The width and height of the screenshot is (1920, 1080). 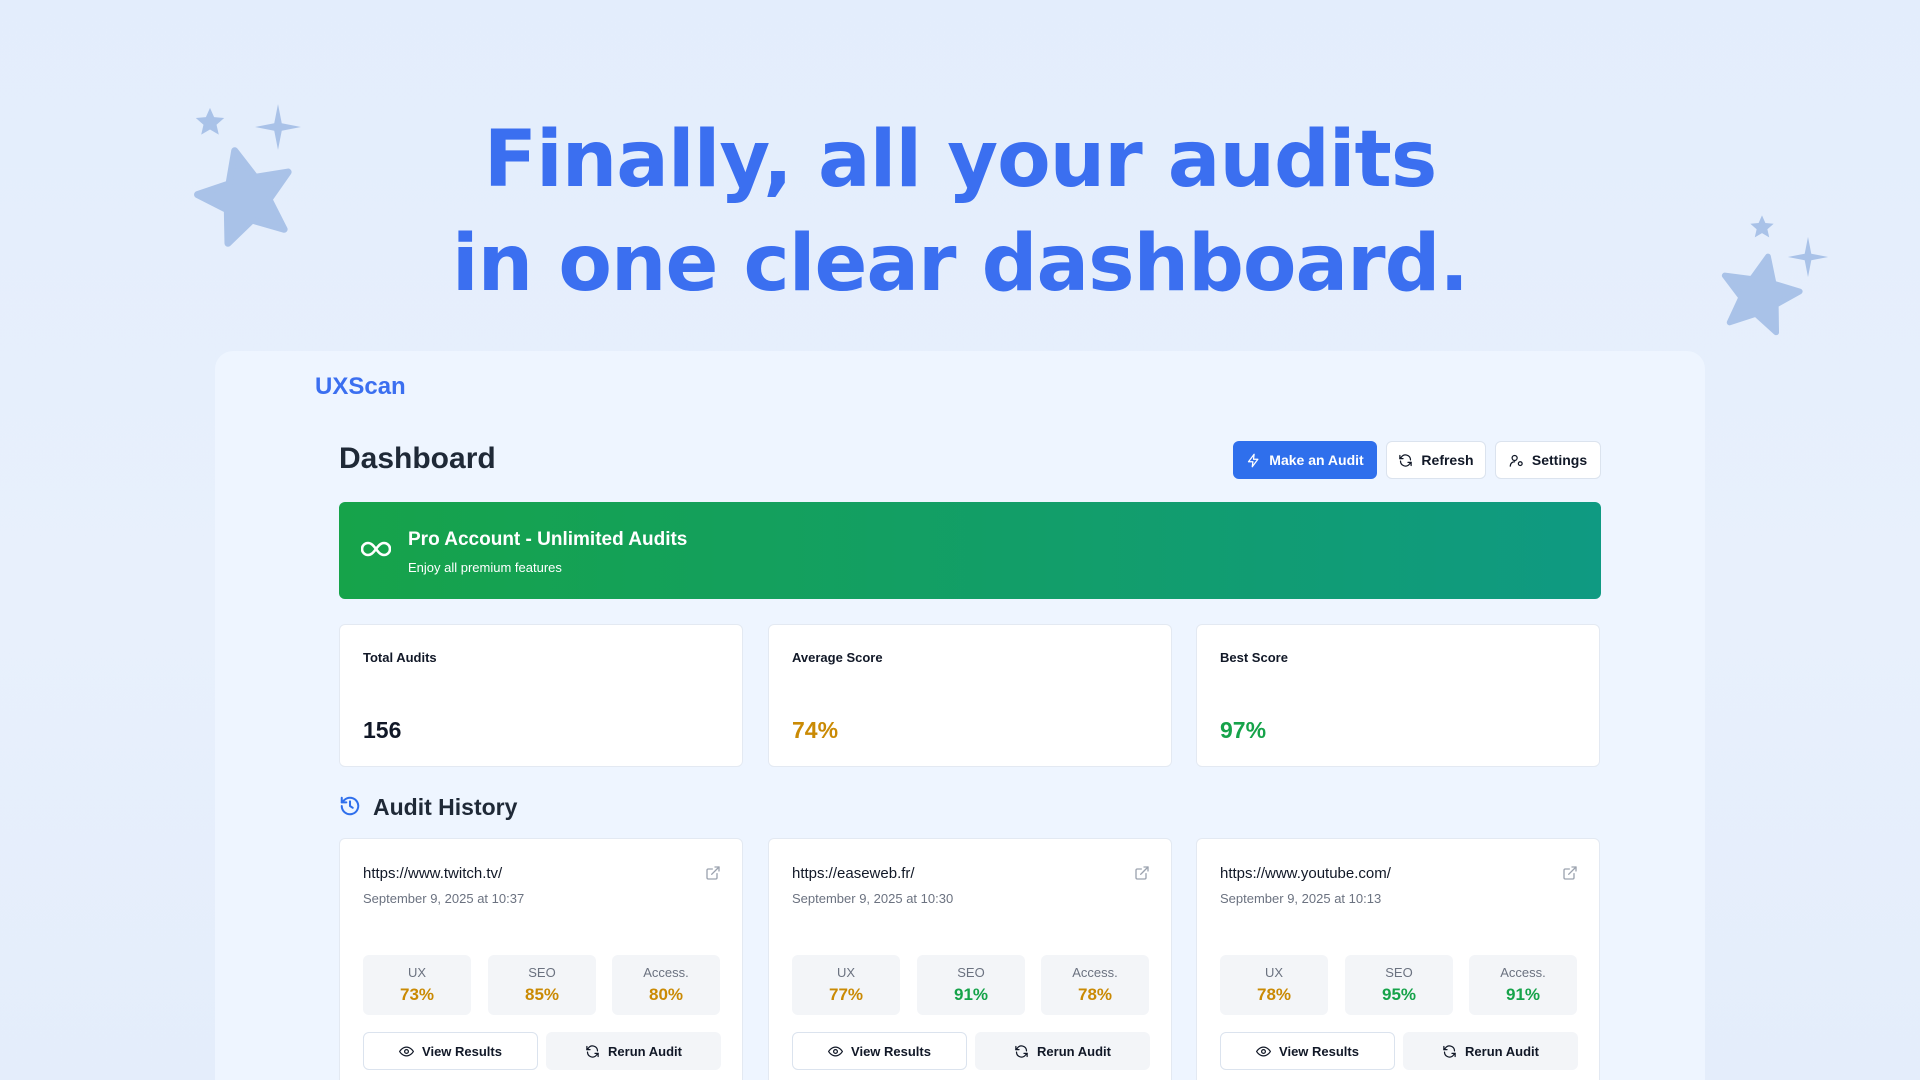 I want to click on make-audit-label: Make an Audit, so click(x=1316, y=460).